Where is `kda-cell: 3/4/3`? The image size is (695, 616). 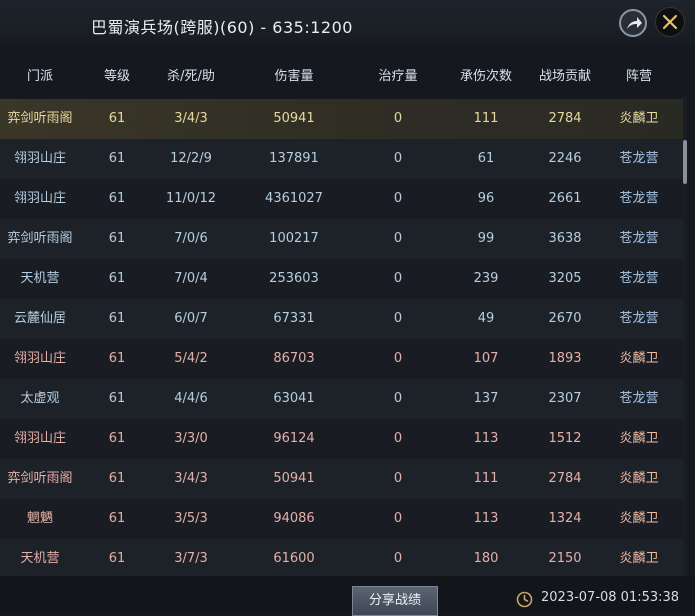
kda-cell: 3/4/3 is located at coordinates (191, 478).